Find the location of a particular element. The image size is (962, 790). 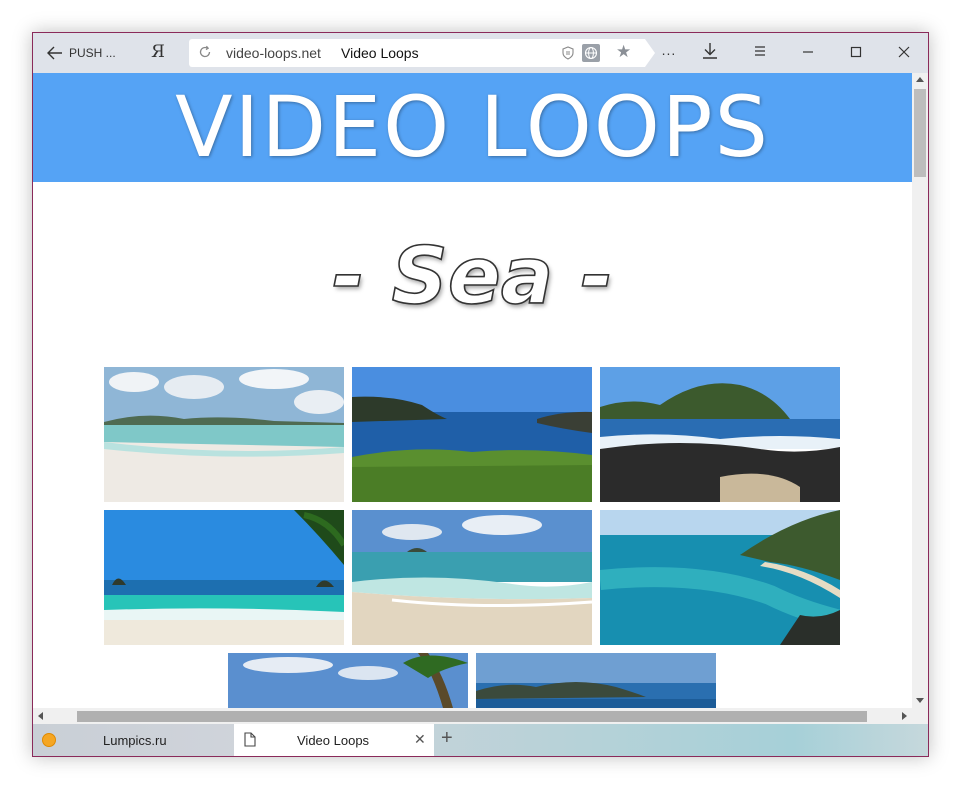

plus-icon: + is located at coordinates (447, 738).